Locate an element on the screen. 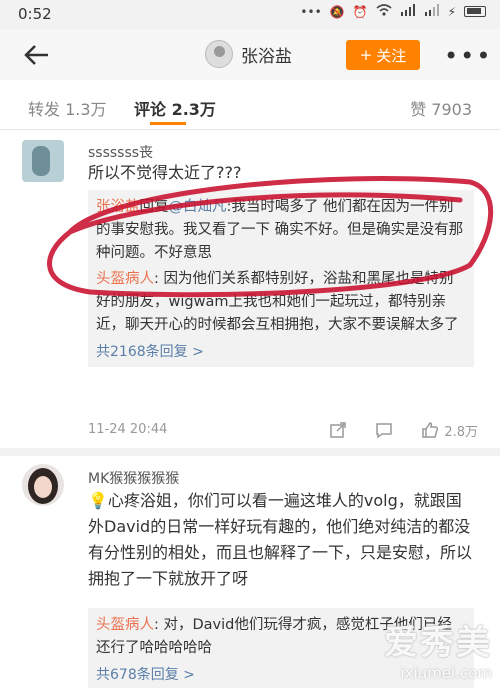 This screenshot has height=688, width=500. more-replies-link: 共2168条回复 > is located at coordinates (281, 351).